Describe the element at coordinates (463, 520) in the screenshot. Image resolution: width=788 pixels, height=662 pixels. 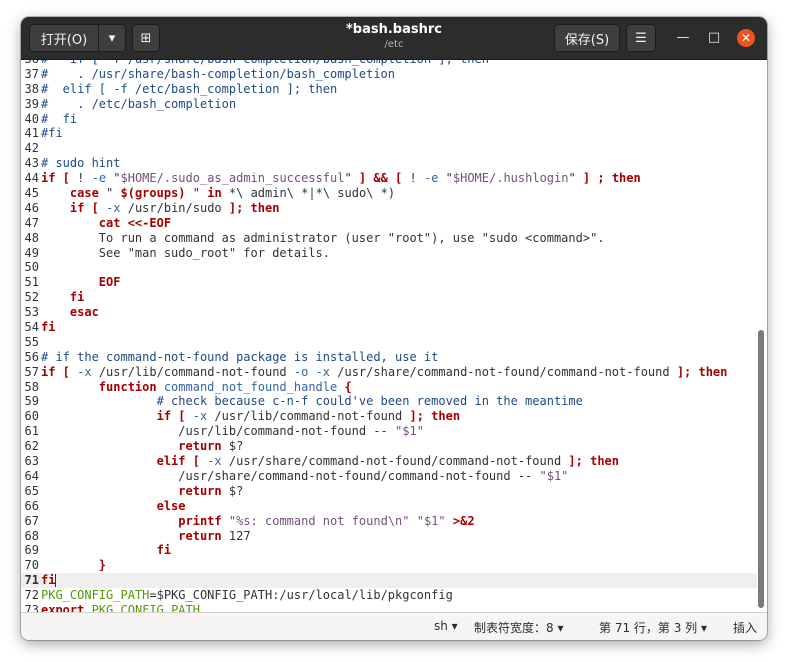
I see `code-token: >&2` at that location.